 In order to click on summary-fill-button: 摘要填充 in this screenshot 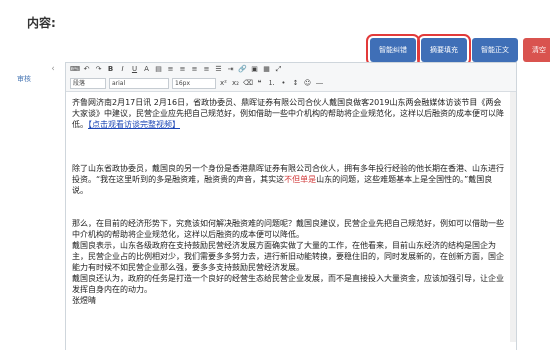, I will do `click(444, 50)`.